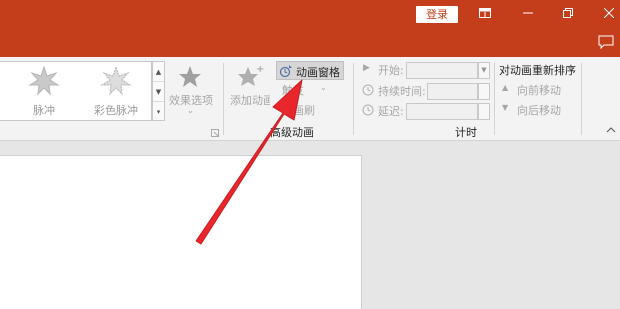 The image size is (620, 309). Describe the element at coordinates (442, 111) in the screenshot. I see `delay-input` at that location.